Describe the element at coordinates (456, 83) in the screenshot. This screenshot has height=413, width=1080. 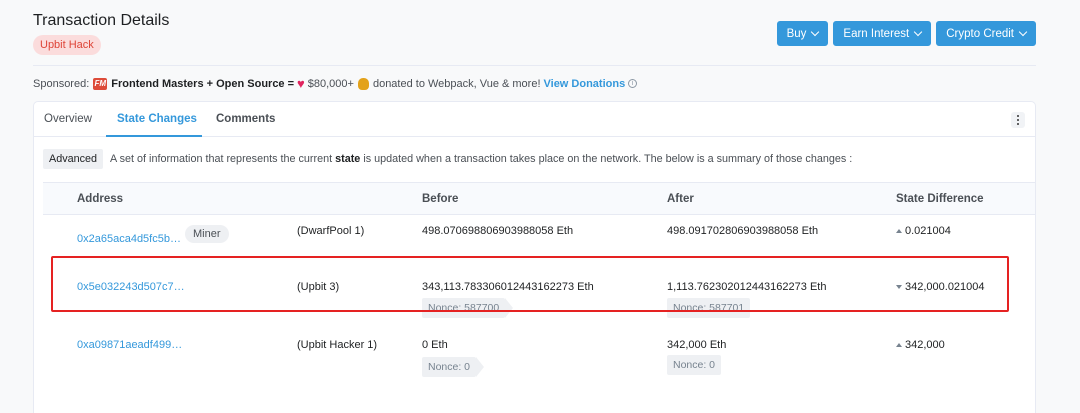
I see `sponsor-text: donated to Webpack, Vue & more!` at that location.